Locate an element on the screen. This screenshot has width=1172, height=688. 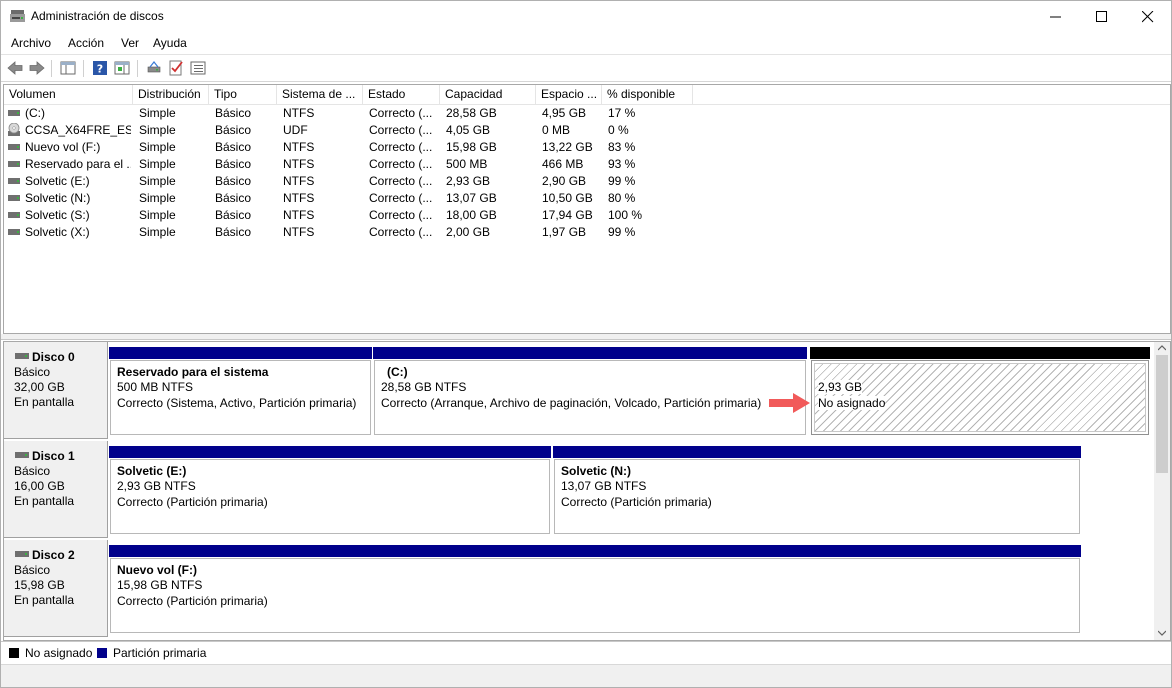
column-header-volumen: Volumen is located at coordinates (68, 94).